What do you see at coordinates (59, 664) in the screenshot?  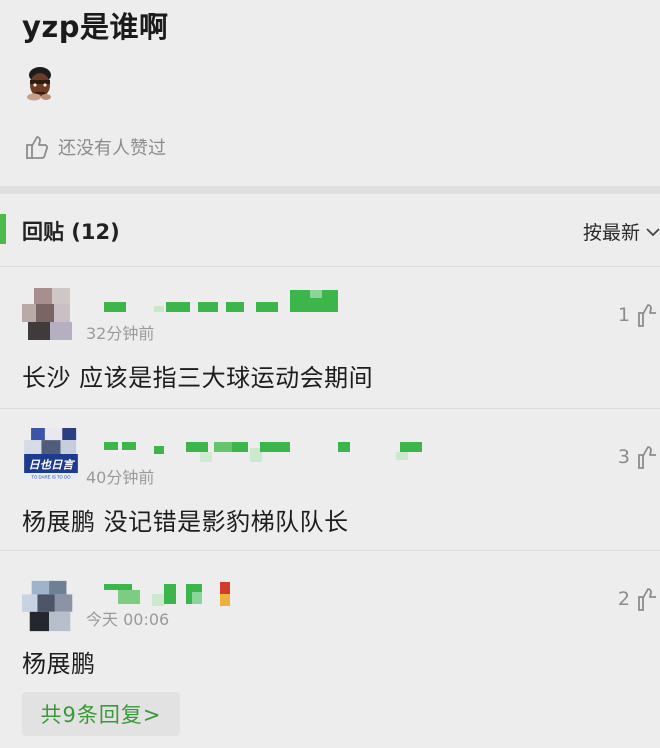 I see `comment-text: 杨展鹏` at bounding box center [59, 664].